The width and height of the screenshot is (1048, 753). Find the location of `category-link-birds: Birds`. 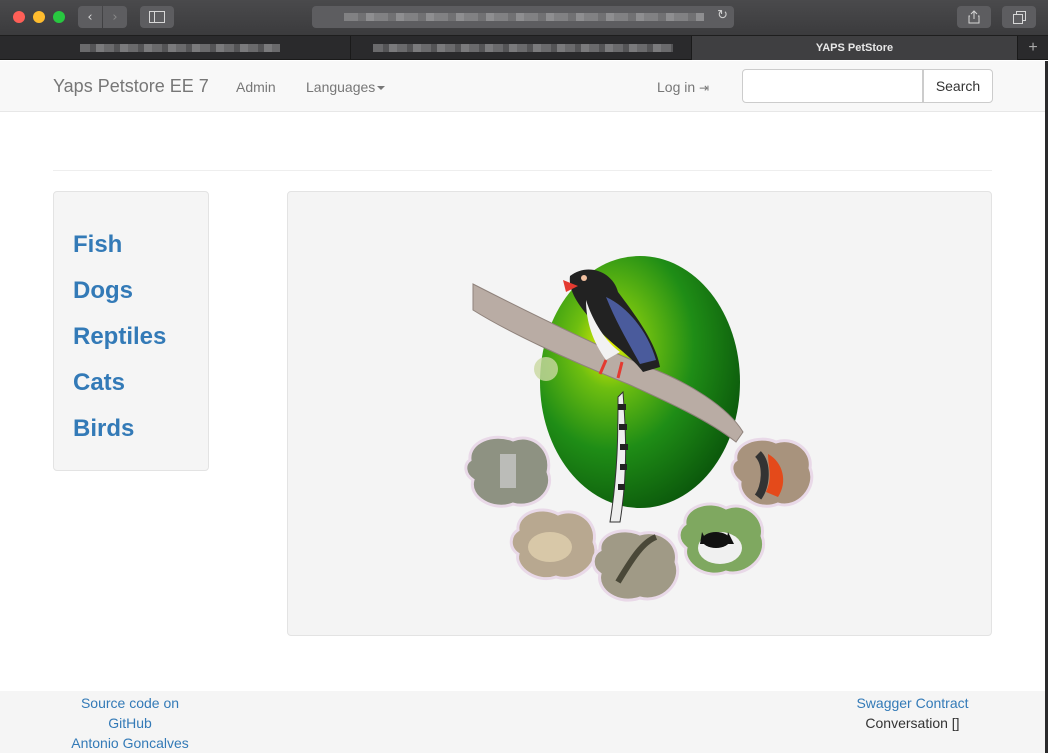

category-link-birds: Birds is located at coordinates (103, 428).